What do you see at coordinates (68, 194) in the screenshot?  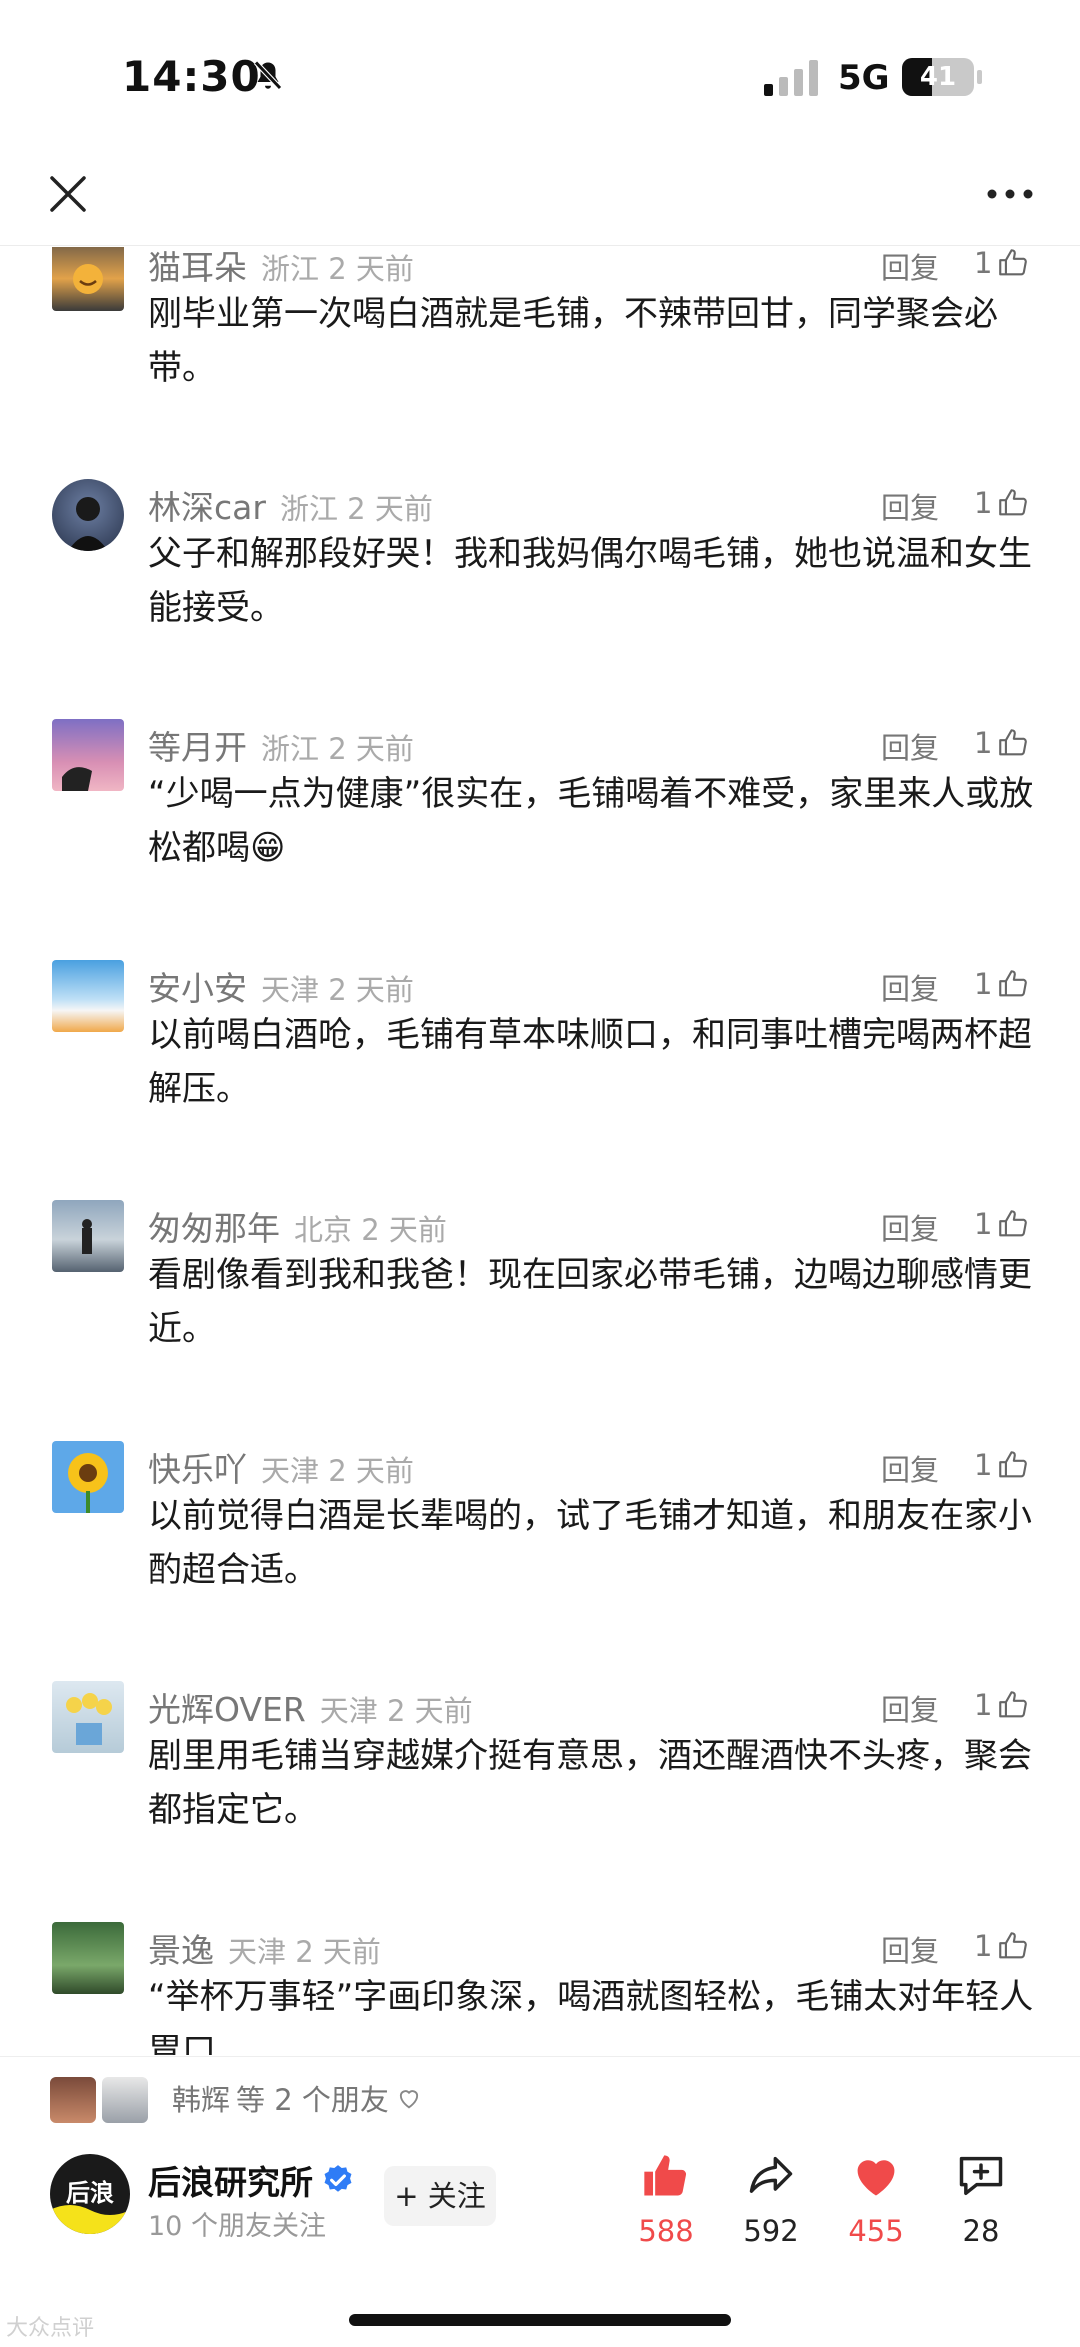 I see `close-icon` at bounding box center [68, 194].